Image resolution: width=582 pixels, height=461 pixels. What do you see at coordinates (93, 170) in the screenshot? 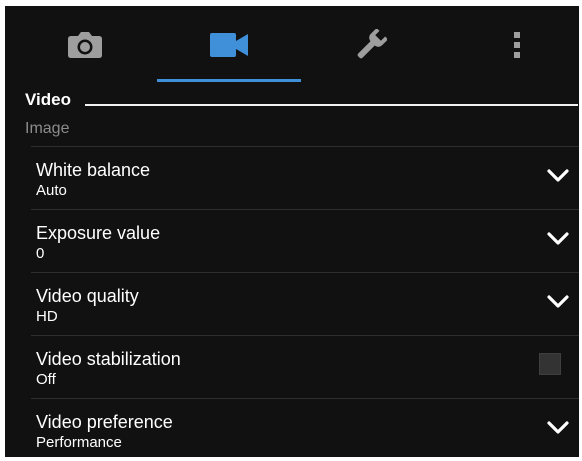
I see `setting-label: White balance` at bounding box center [93, 170].